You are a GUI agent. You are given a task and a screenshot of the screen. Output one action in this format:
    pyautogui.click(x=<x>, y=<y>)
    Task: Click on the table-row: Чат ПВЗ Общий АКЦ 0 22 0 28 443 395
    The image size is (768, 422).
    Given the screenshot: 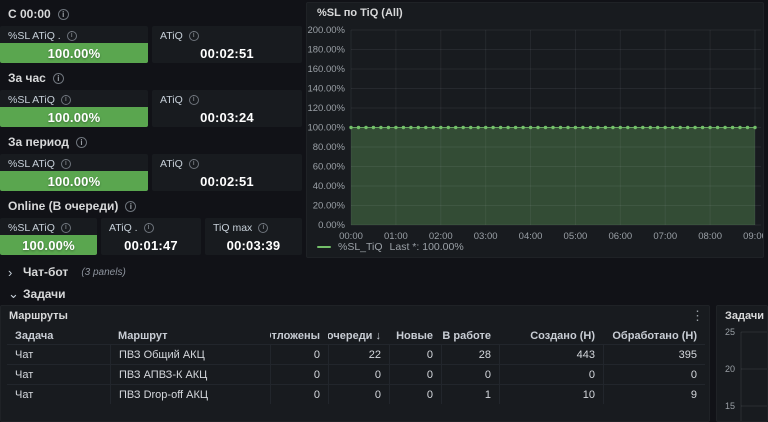 What is the action you would take?
    pyautogui.click(x=356, y=354)
    